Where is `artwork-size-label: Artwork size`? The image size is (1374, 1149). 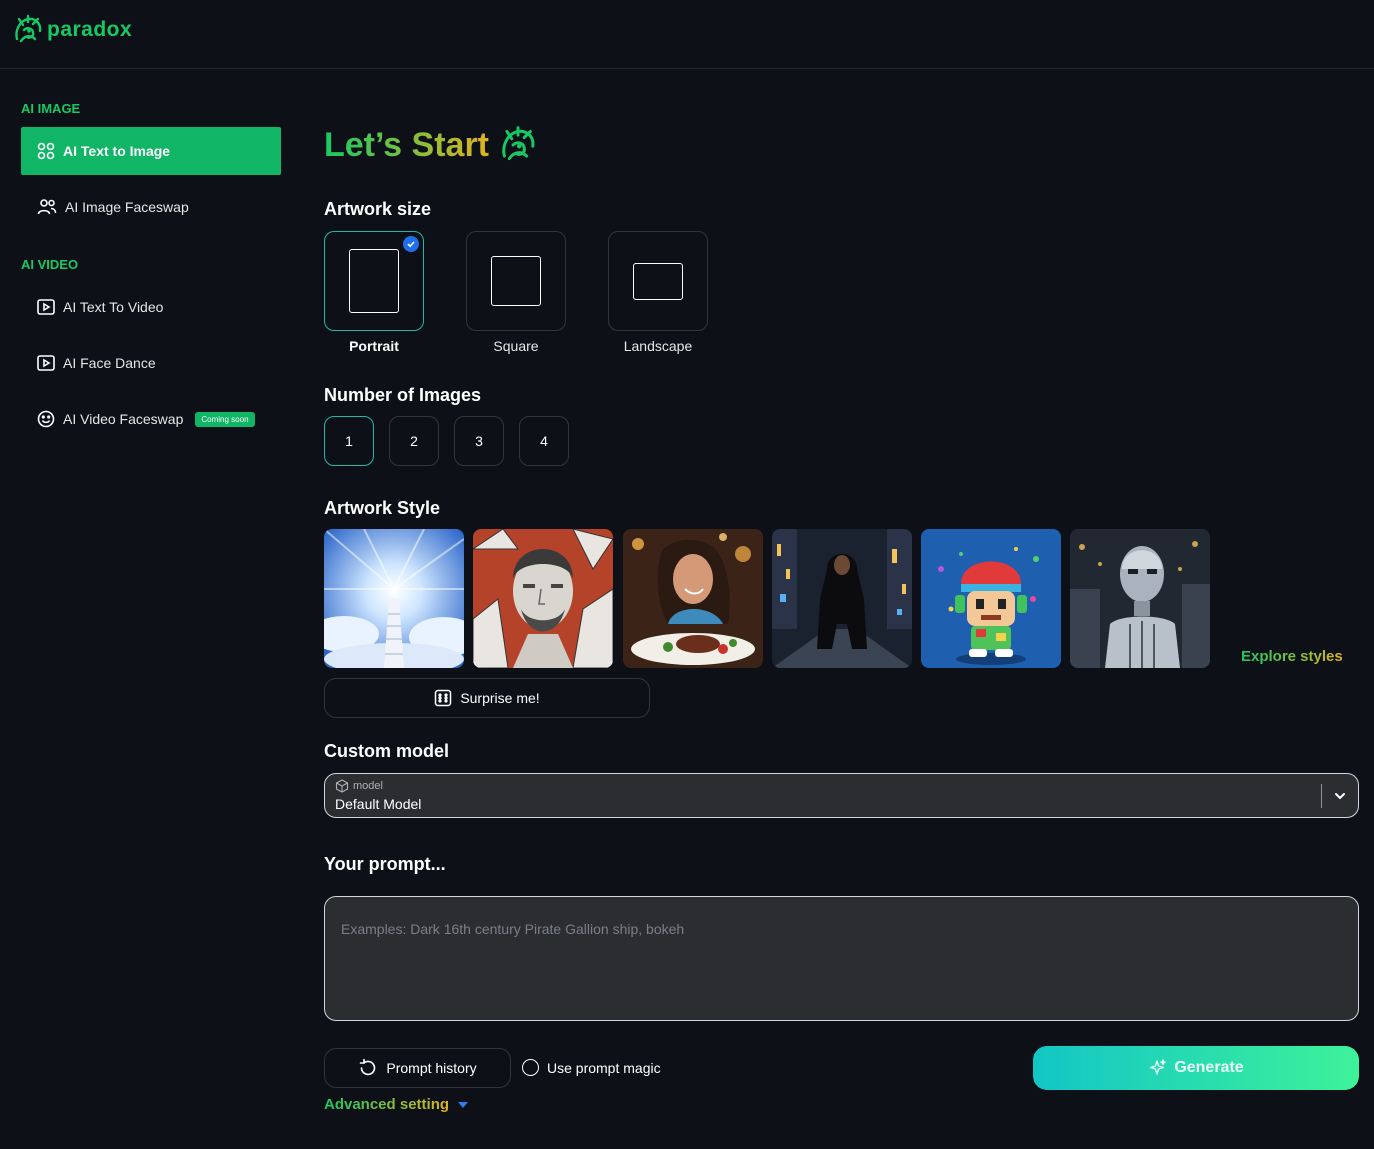
artwork-size-label: Artwork size is located at coordinates (378, 209).